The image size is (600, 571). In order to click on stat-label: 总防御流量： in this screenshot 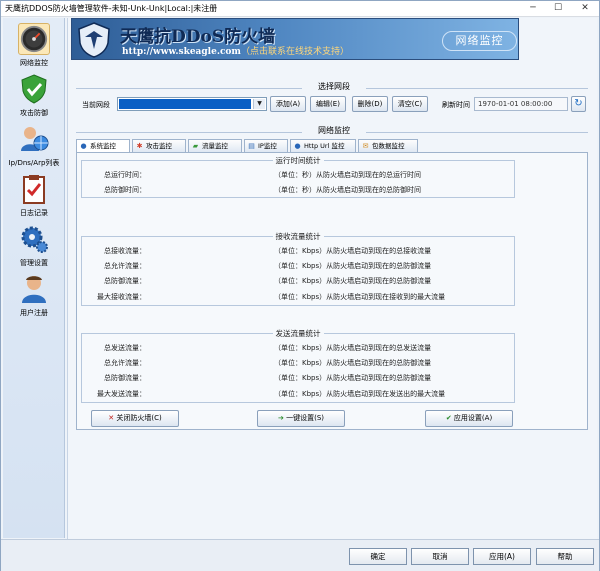, I will do `click(125, 281)`.